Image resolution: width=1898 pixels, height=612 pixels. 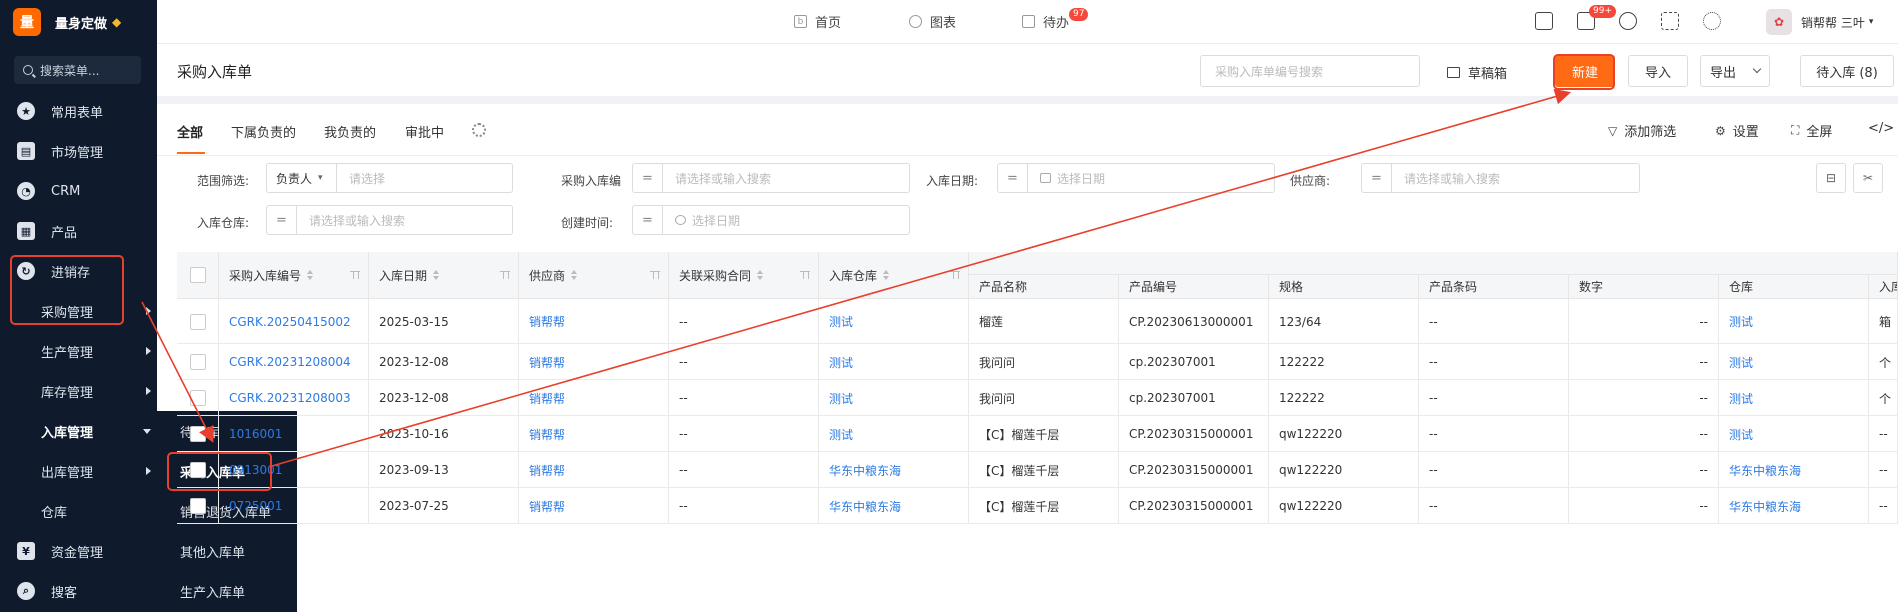 I want to click on arrow-to-purchase-inbound, so click(x=177, y=372).